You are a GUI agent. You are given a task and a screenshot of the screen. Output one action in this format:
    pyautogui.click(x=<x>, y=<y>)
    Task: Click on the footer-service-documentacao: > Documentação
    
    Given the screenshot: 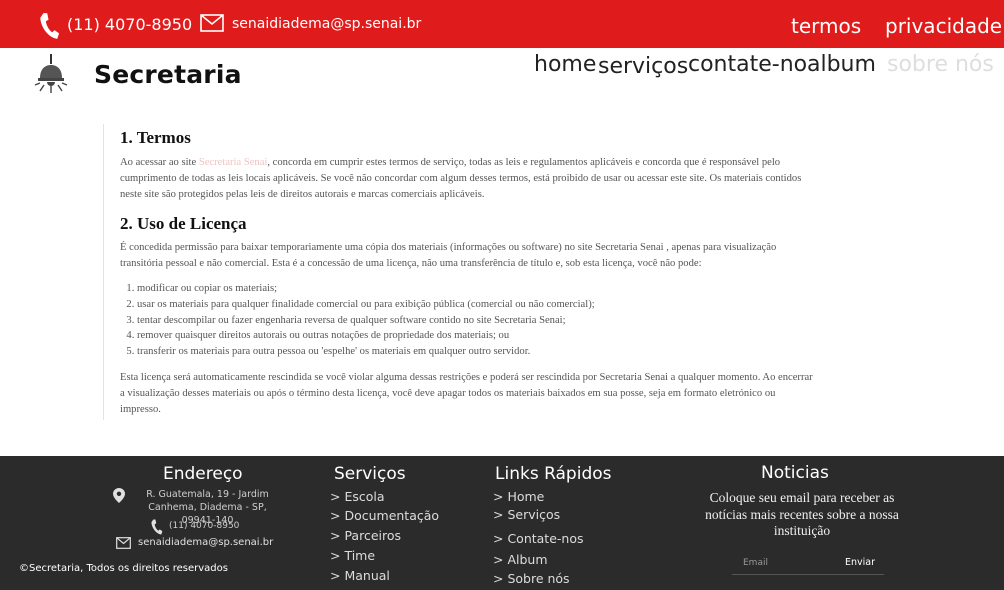 What is the action you would take?
    pyautogui.click(x=384, y=515)
    